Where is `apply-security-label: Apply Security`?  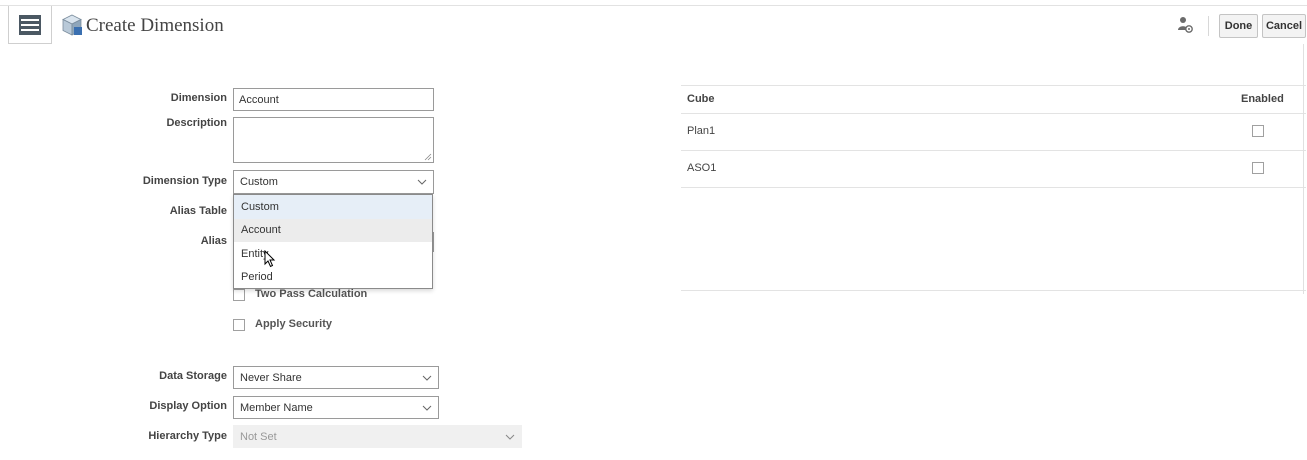
apply-security-label: Apply Security is located at coordinates (294, 324).